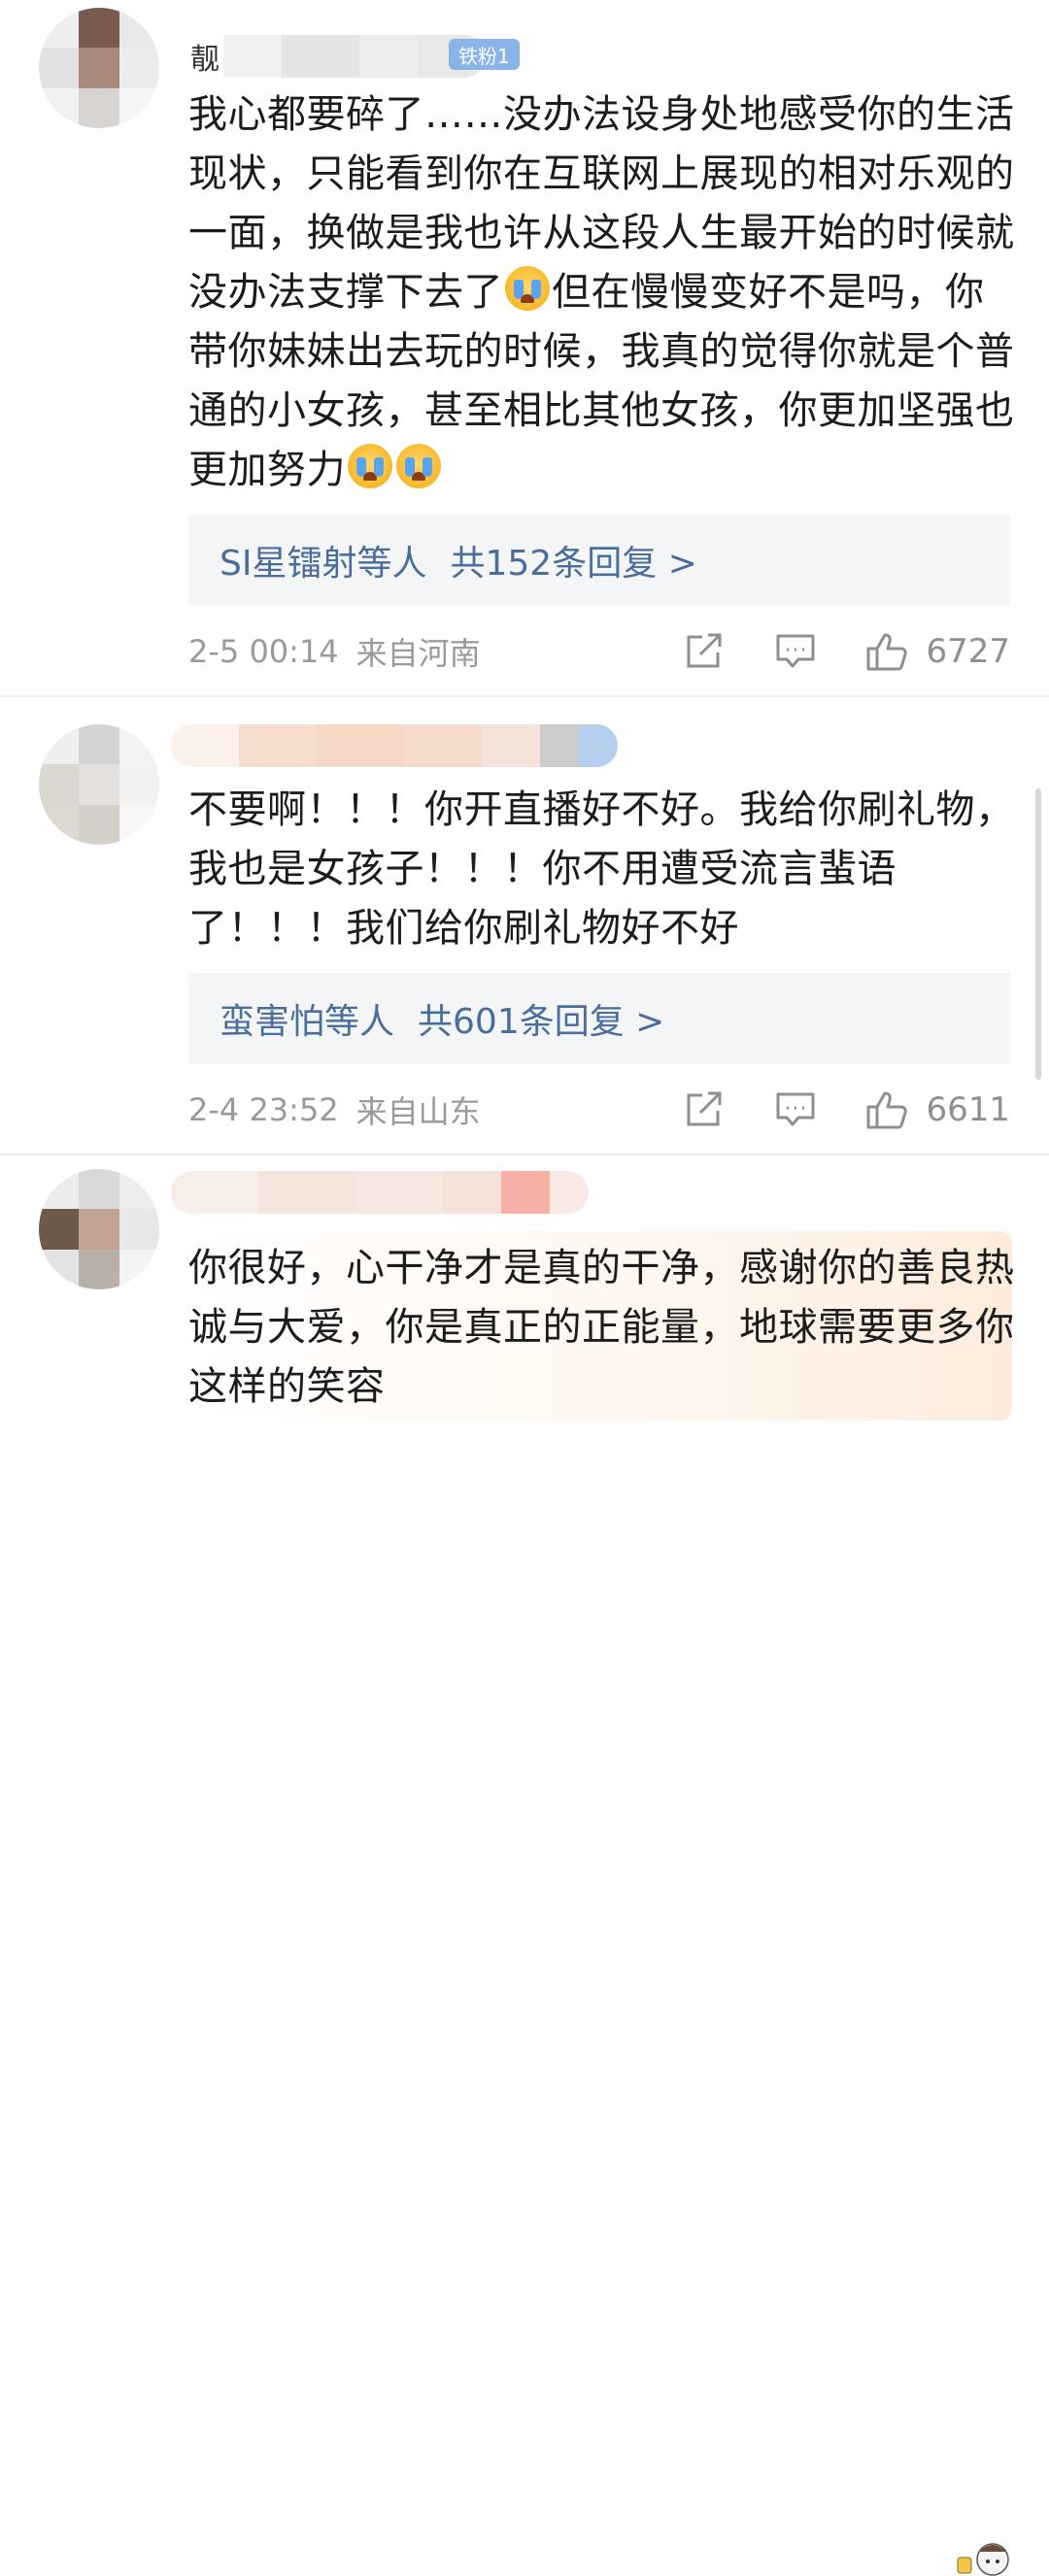  What do you see at coordinates (983, 2559) in the screenshot?
I see `anime-sticker-icon` at bounding box center [983, 2559].